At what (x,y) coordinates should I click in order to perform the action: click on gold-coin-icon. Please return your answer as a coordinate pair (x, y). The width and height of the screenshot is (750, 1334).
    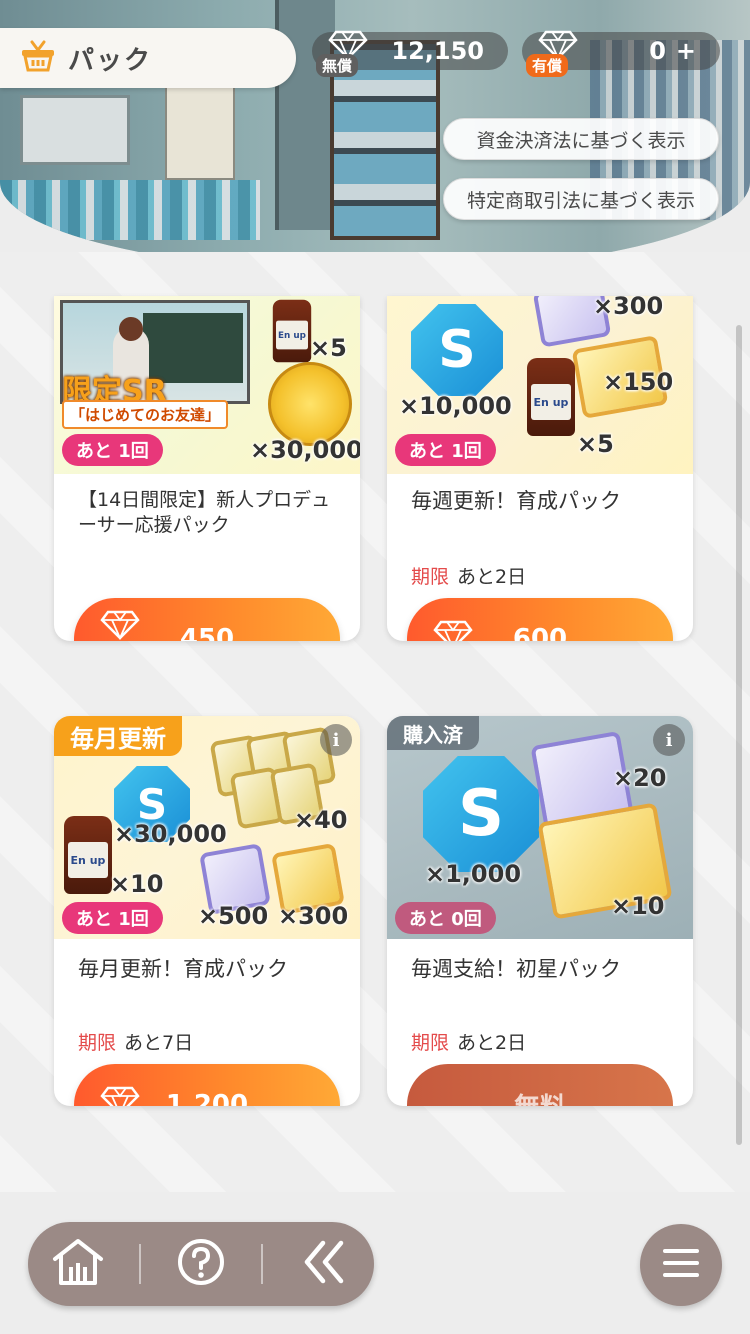
    Looking at the image, I should click on (310, 404).